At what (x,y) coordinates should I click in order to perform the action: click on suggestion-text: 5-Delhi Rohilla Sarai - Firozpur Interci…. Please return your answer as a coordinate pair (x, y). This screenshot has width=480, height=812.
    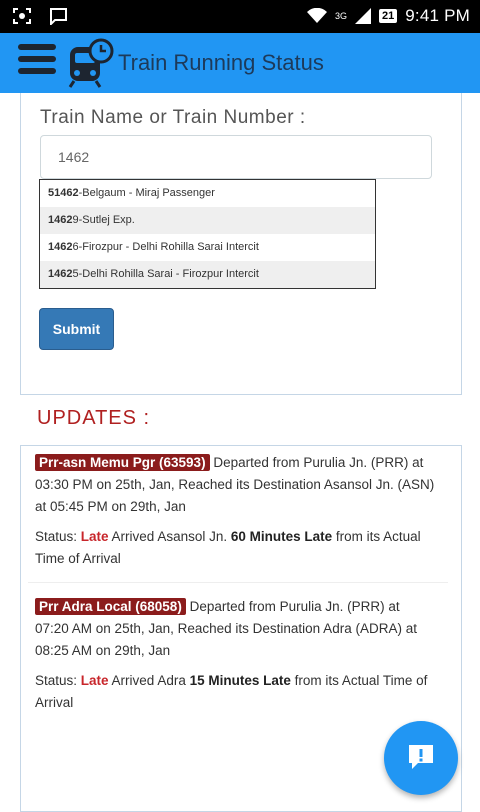
    Looking at the image, I should click on (165, 274).